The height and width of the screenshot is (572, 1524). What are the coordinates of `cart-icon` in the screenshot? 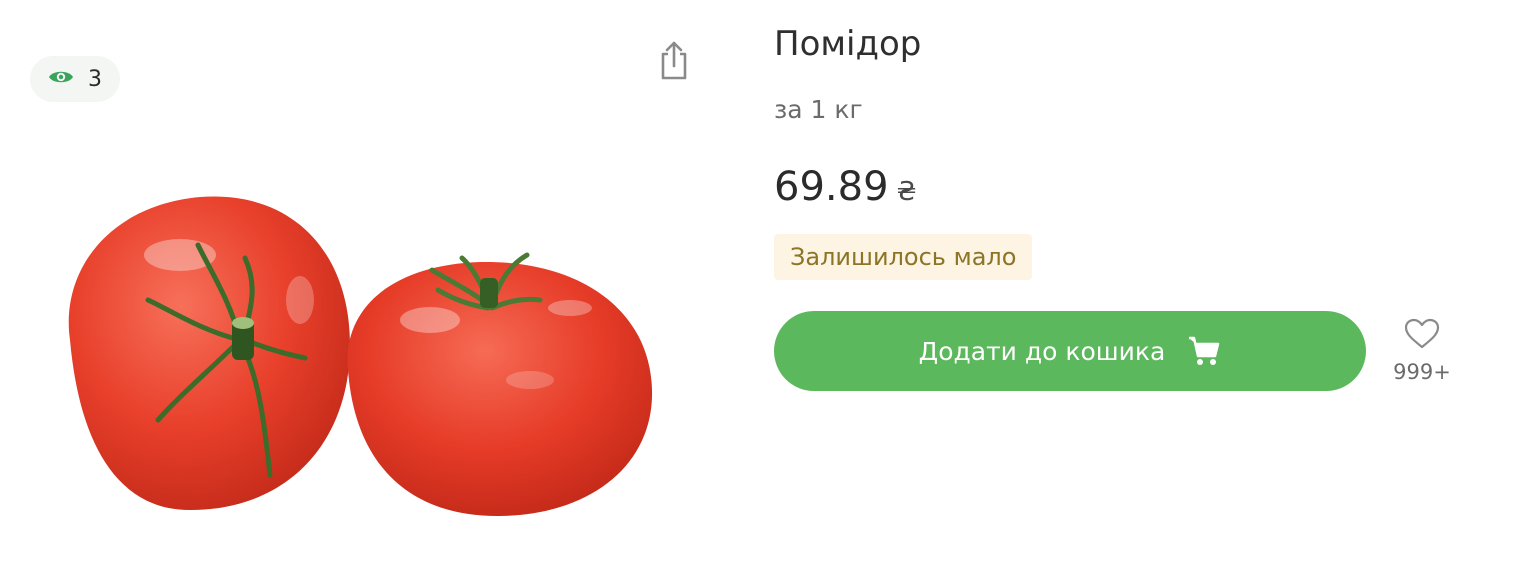 It's located at (1204, 351).